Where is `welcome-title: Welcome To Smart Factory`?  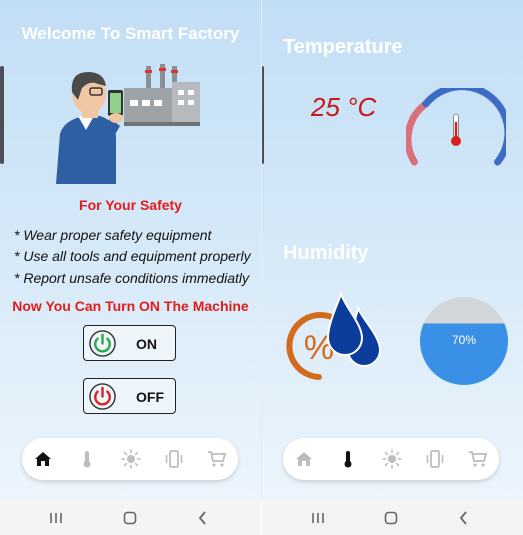 welcome-title: Welcome To Smart Factory is located at coordinates (130, 33).